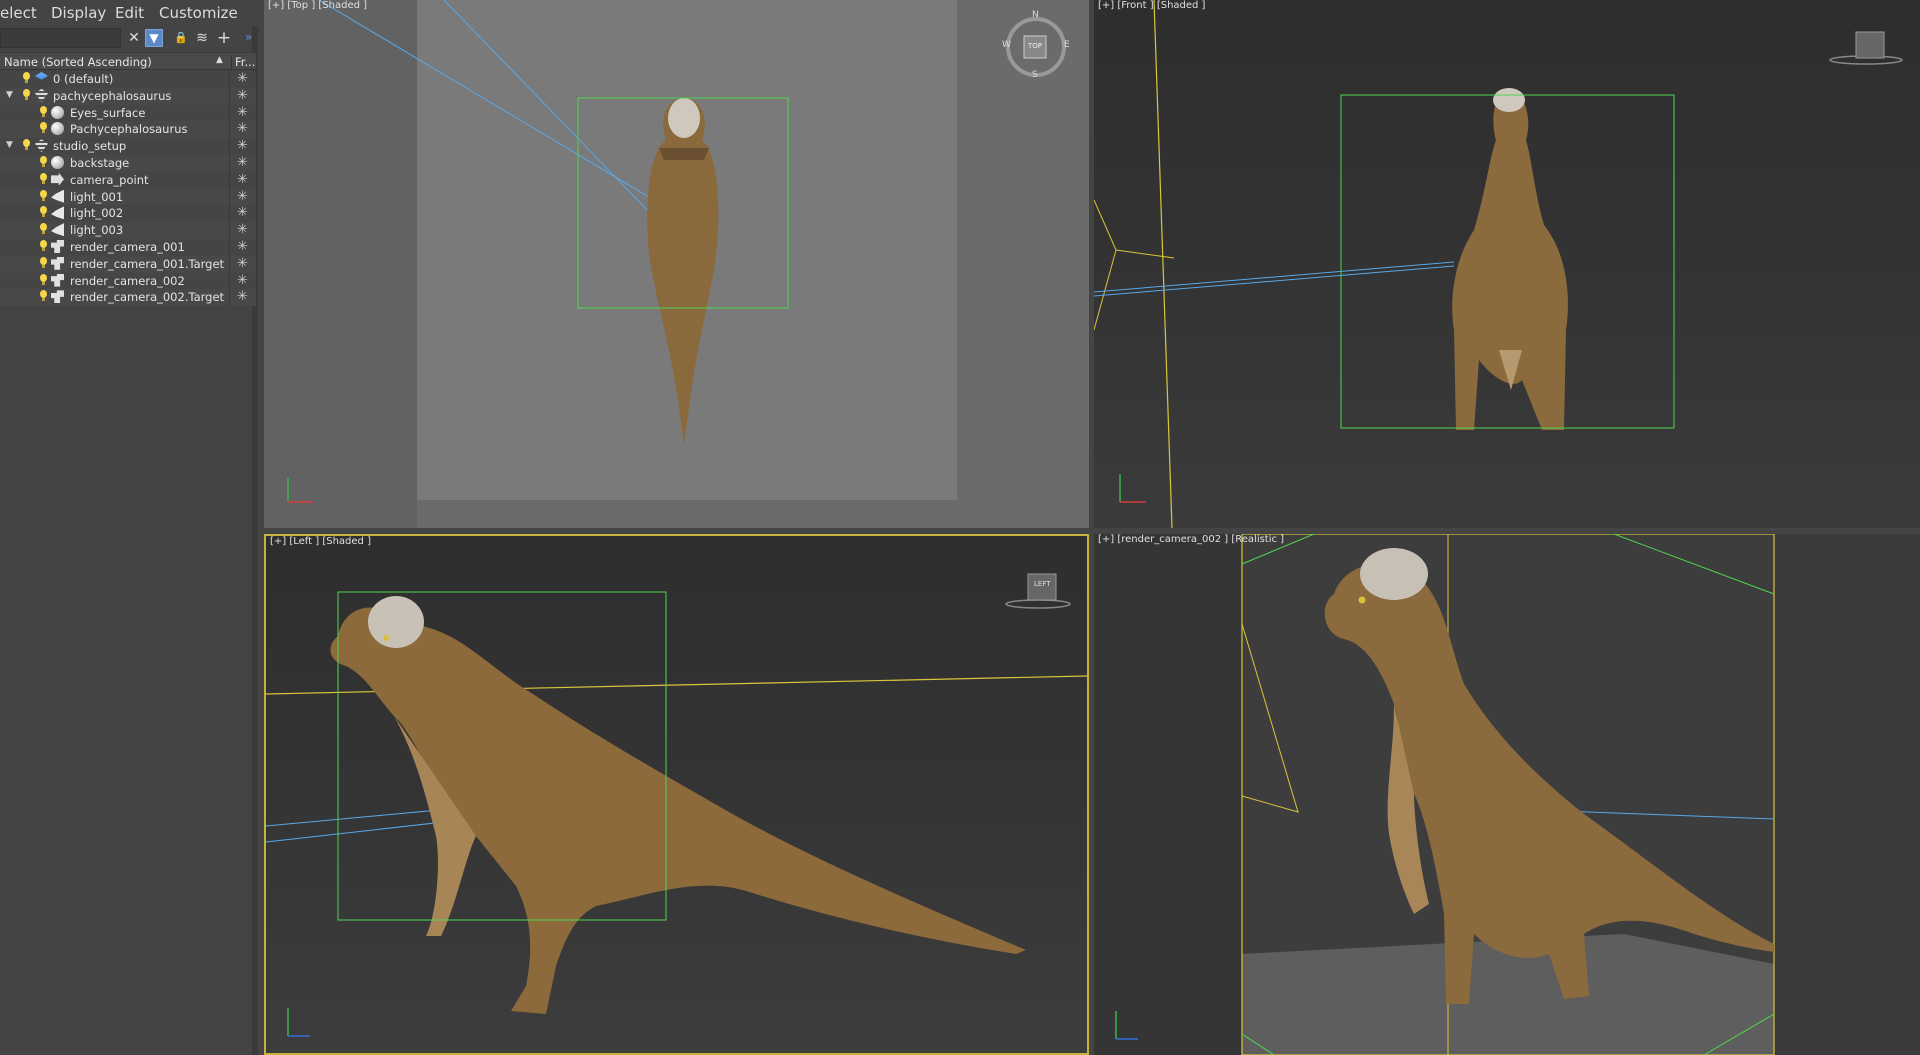  I want to click on item-label: render_camera_001, so click(127, 246).